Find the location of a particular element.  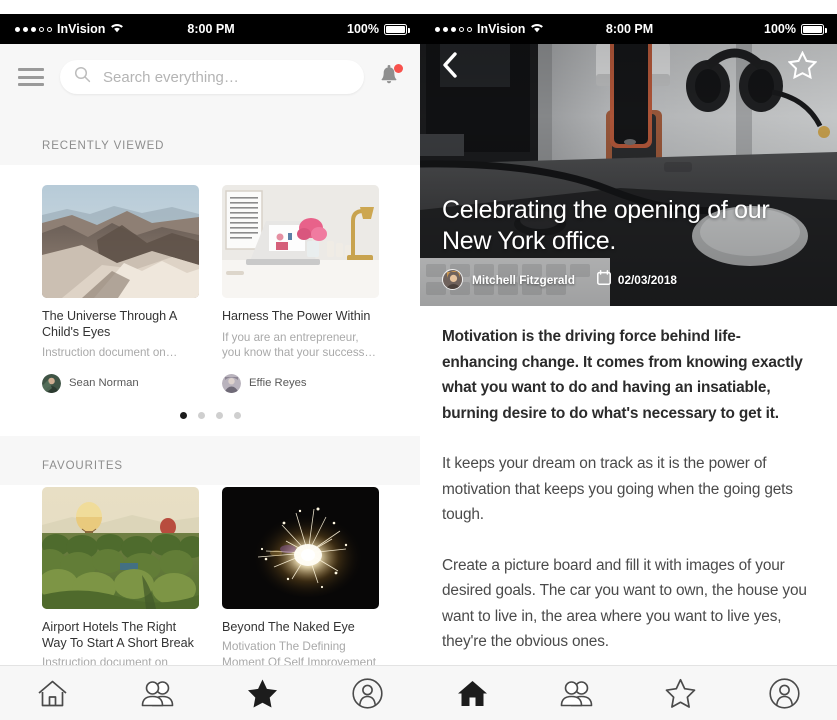

carousel-pager is located at coordinates (210, 414).